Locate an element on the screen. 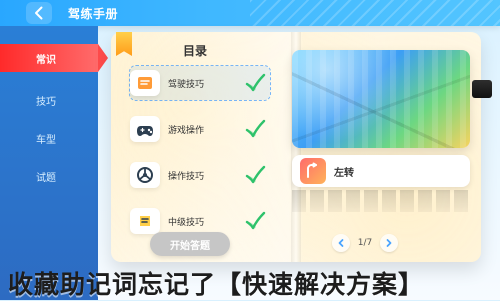 The width and height of the screenshot is (500, 301). back-button is located at coordinates (39, 13).